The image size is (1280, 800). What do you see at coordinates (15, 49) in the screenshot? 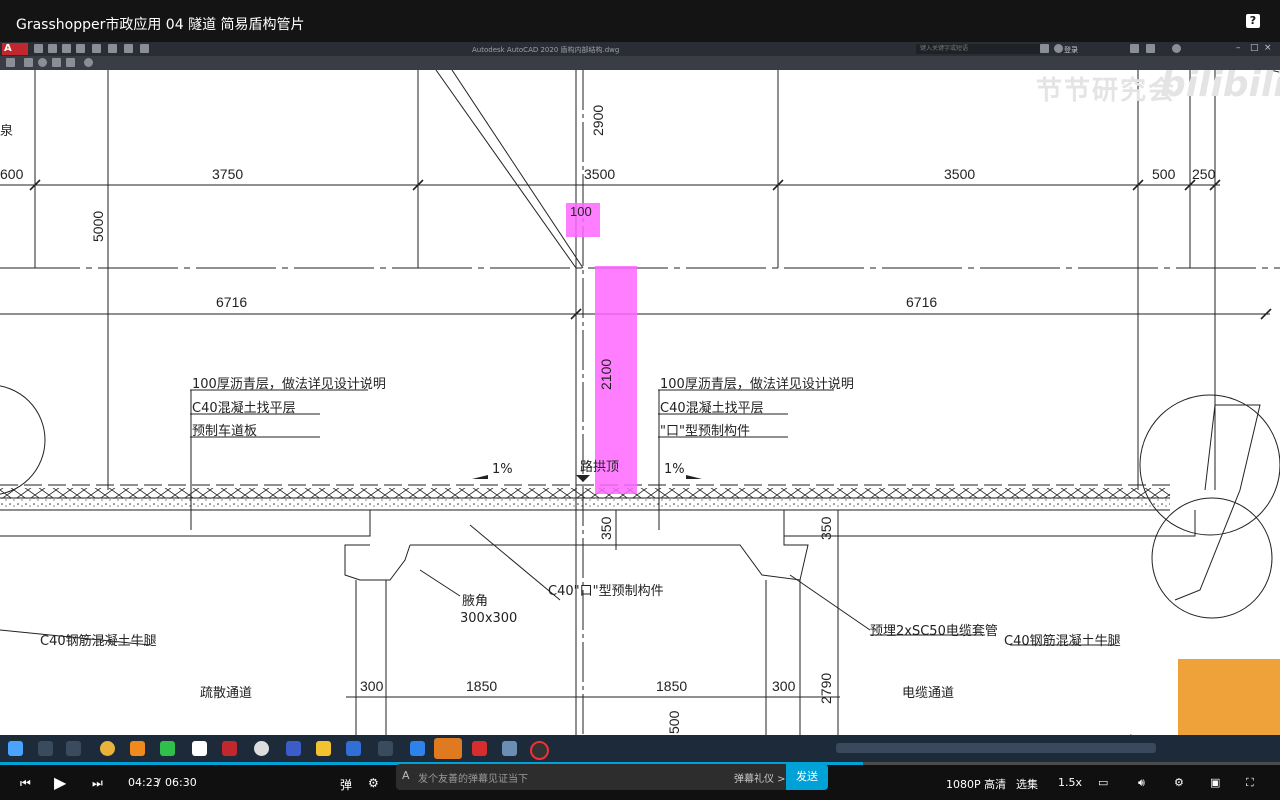
I see `autocad-logo-icon: A` at bounding box center [15, 49].